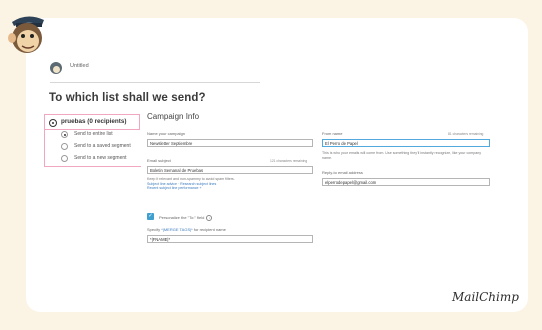 This screenshot has height=330, width=542. What do you see at coordinates (64, 158) in the screenshot?
I see `radio-new-segment` at bounding box center [64, 158].